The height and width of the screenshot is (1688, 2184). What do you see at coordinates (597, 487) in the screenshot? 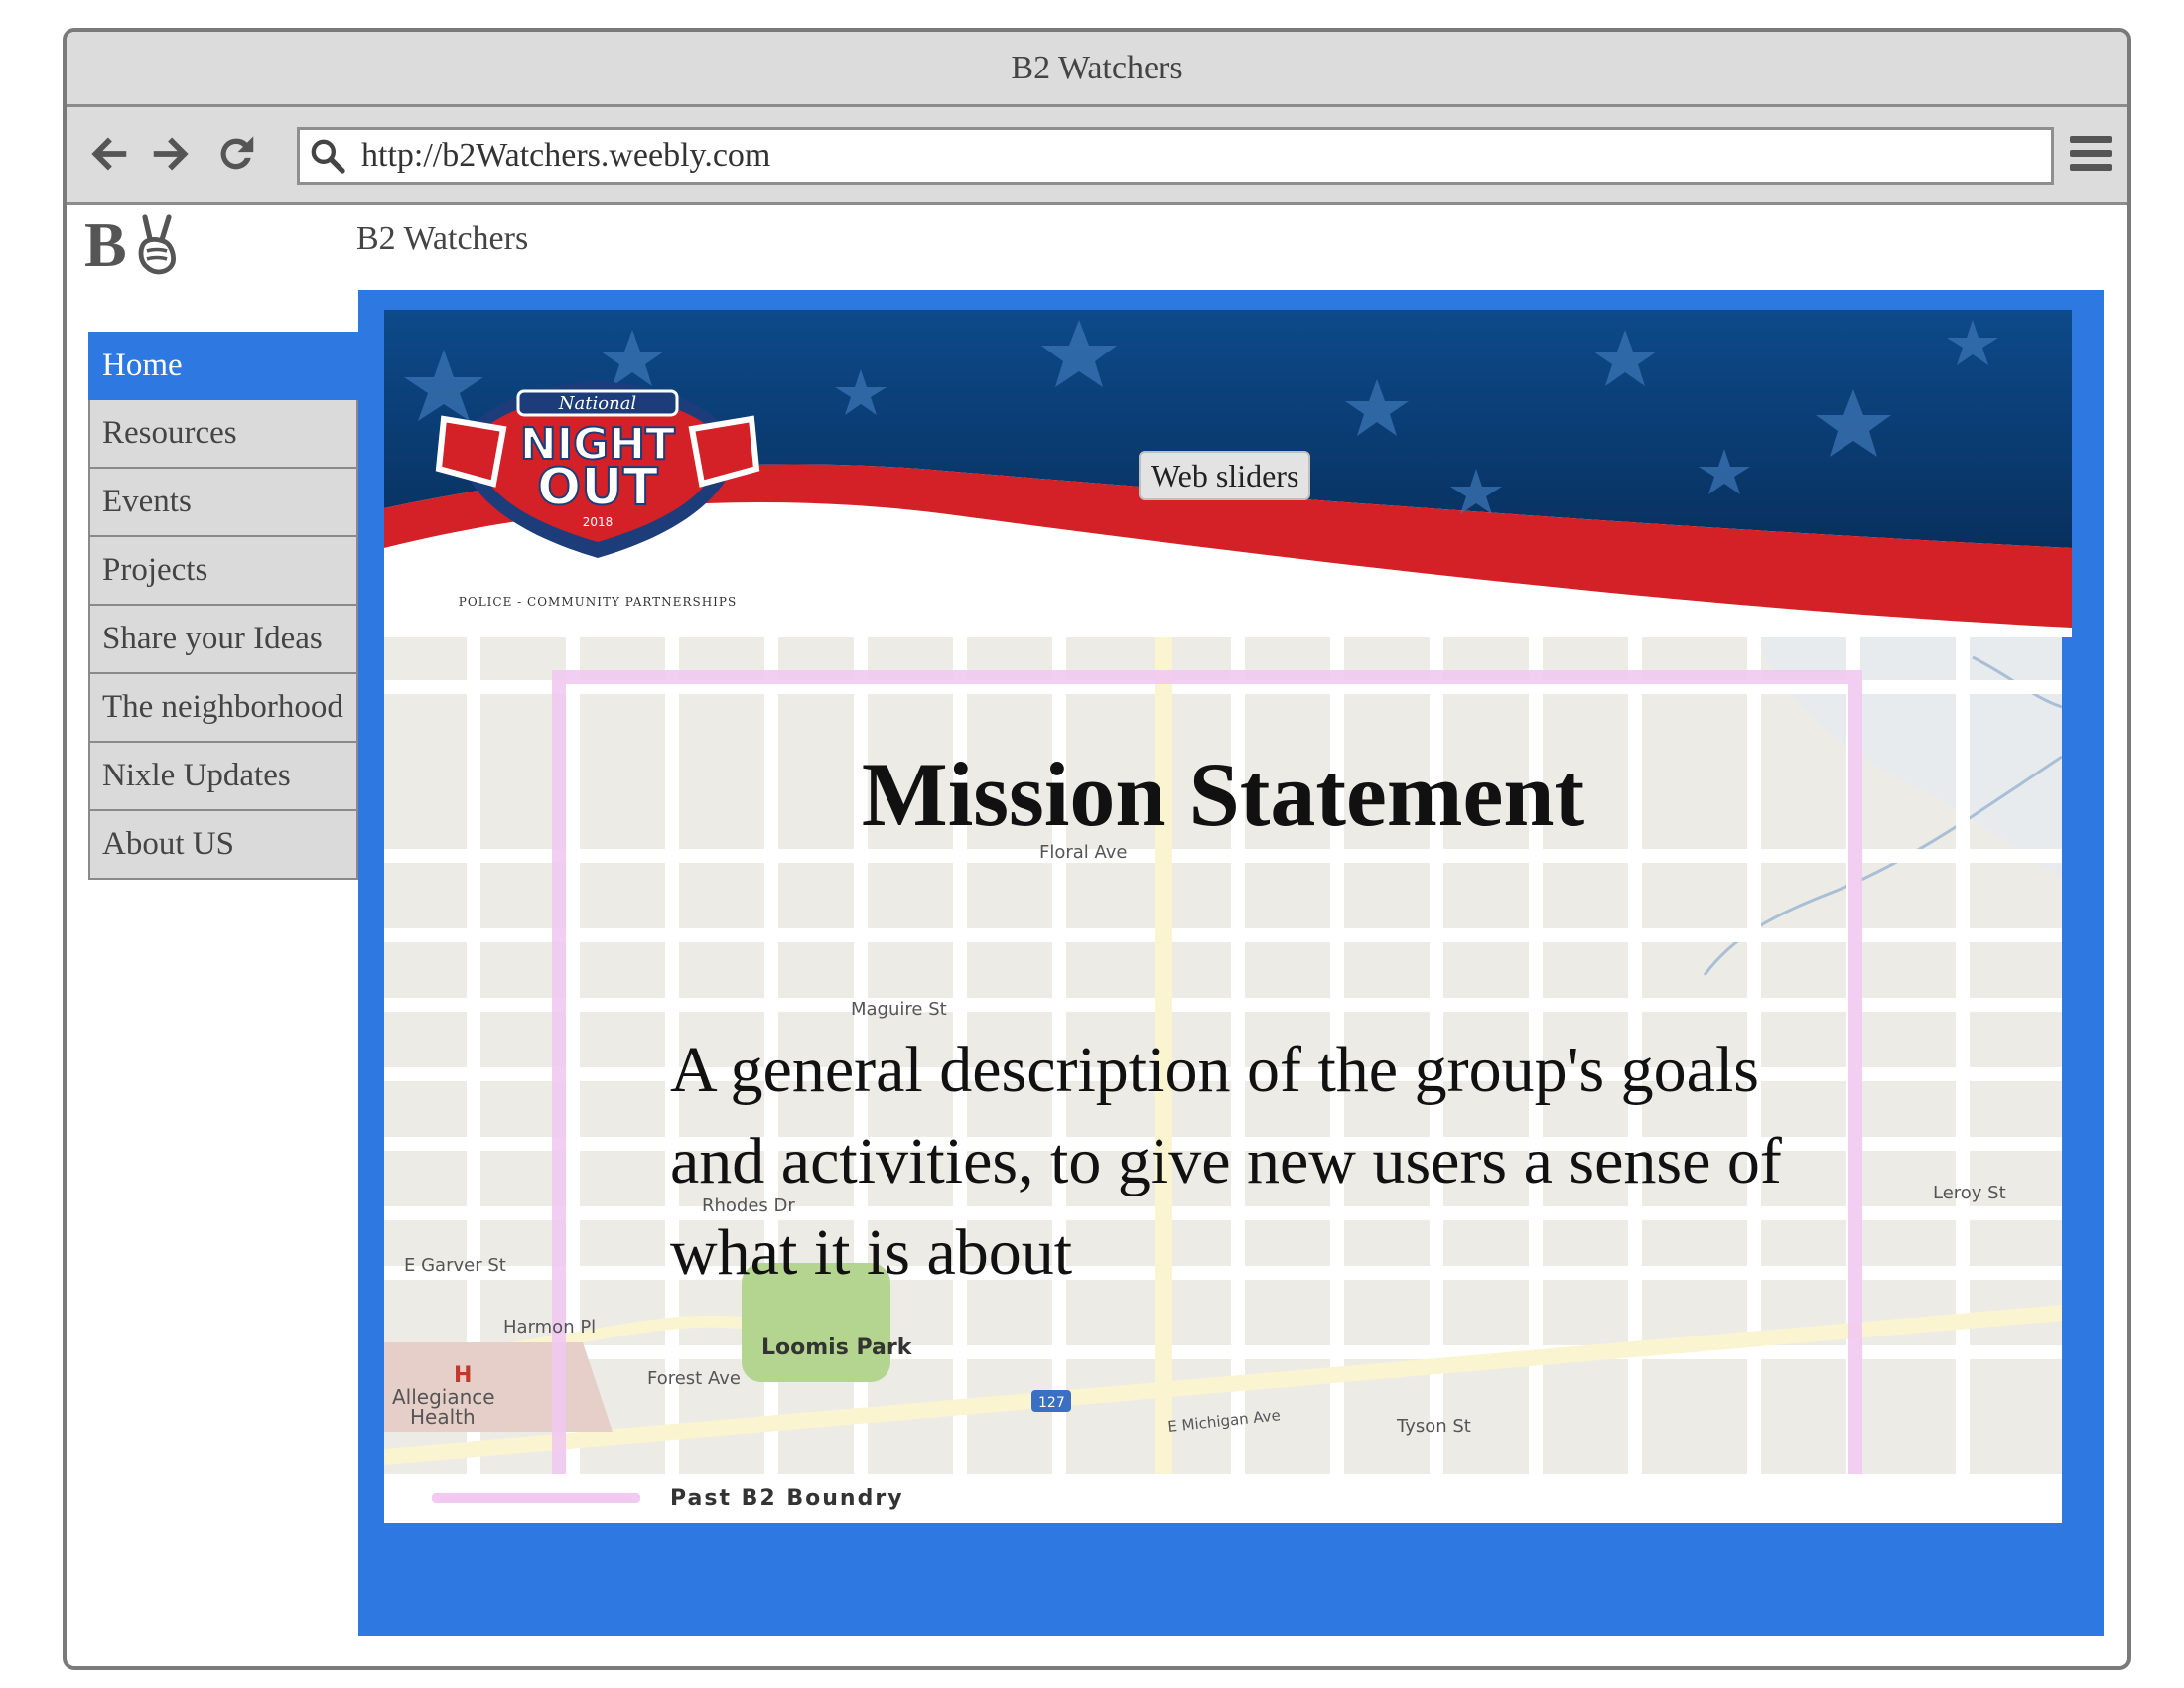
I see `badge-line2-text: OUT` at bounding box center [597, 487].